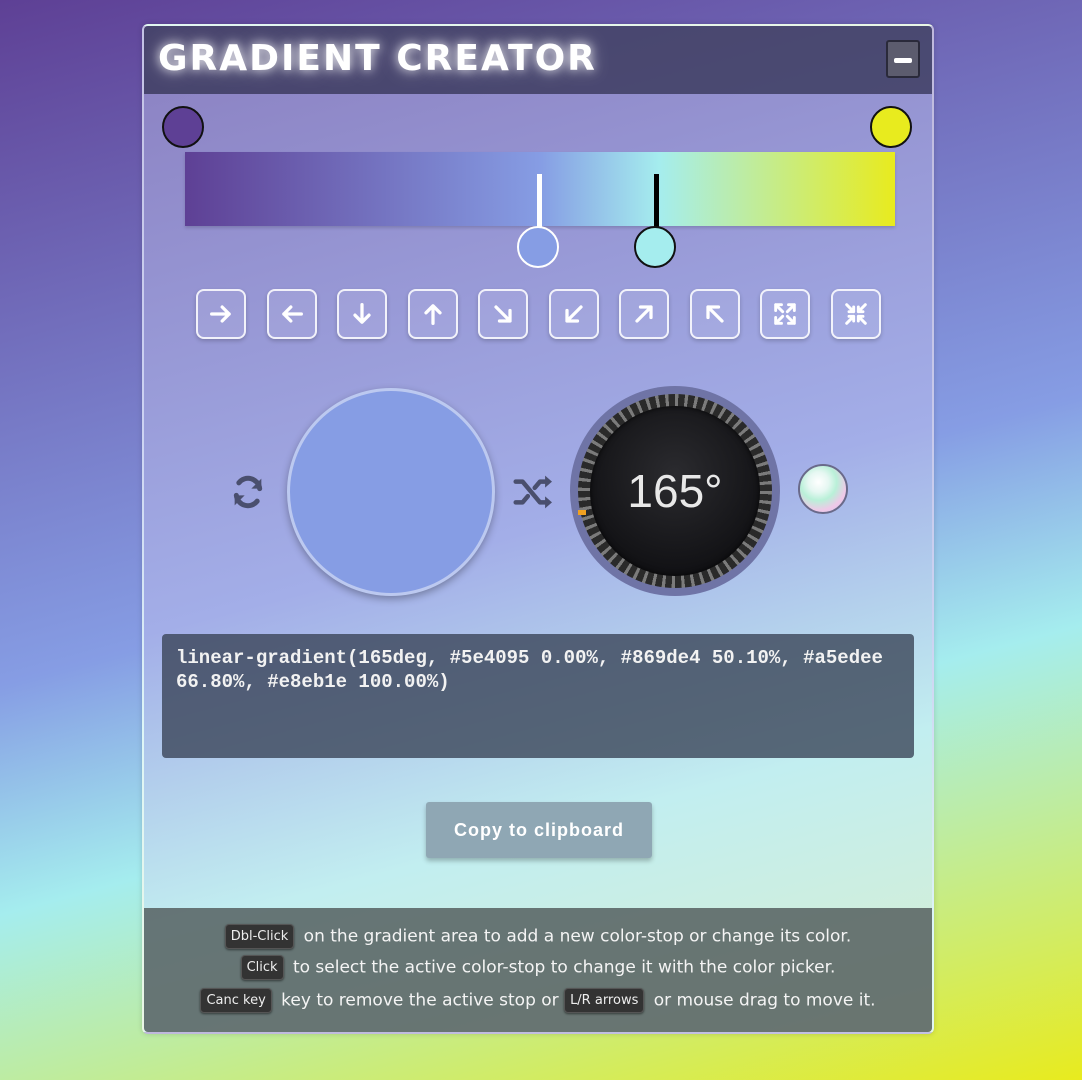  Describe the element at coordinates (183, 127) in the screenshot. I see `color-stop-start` at that location.